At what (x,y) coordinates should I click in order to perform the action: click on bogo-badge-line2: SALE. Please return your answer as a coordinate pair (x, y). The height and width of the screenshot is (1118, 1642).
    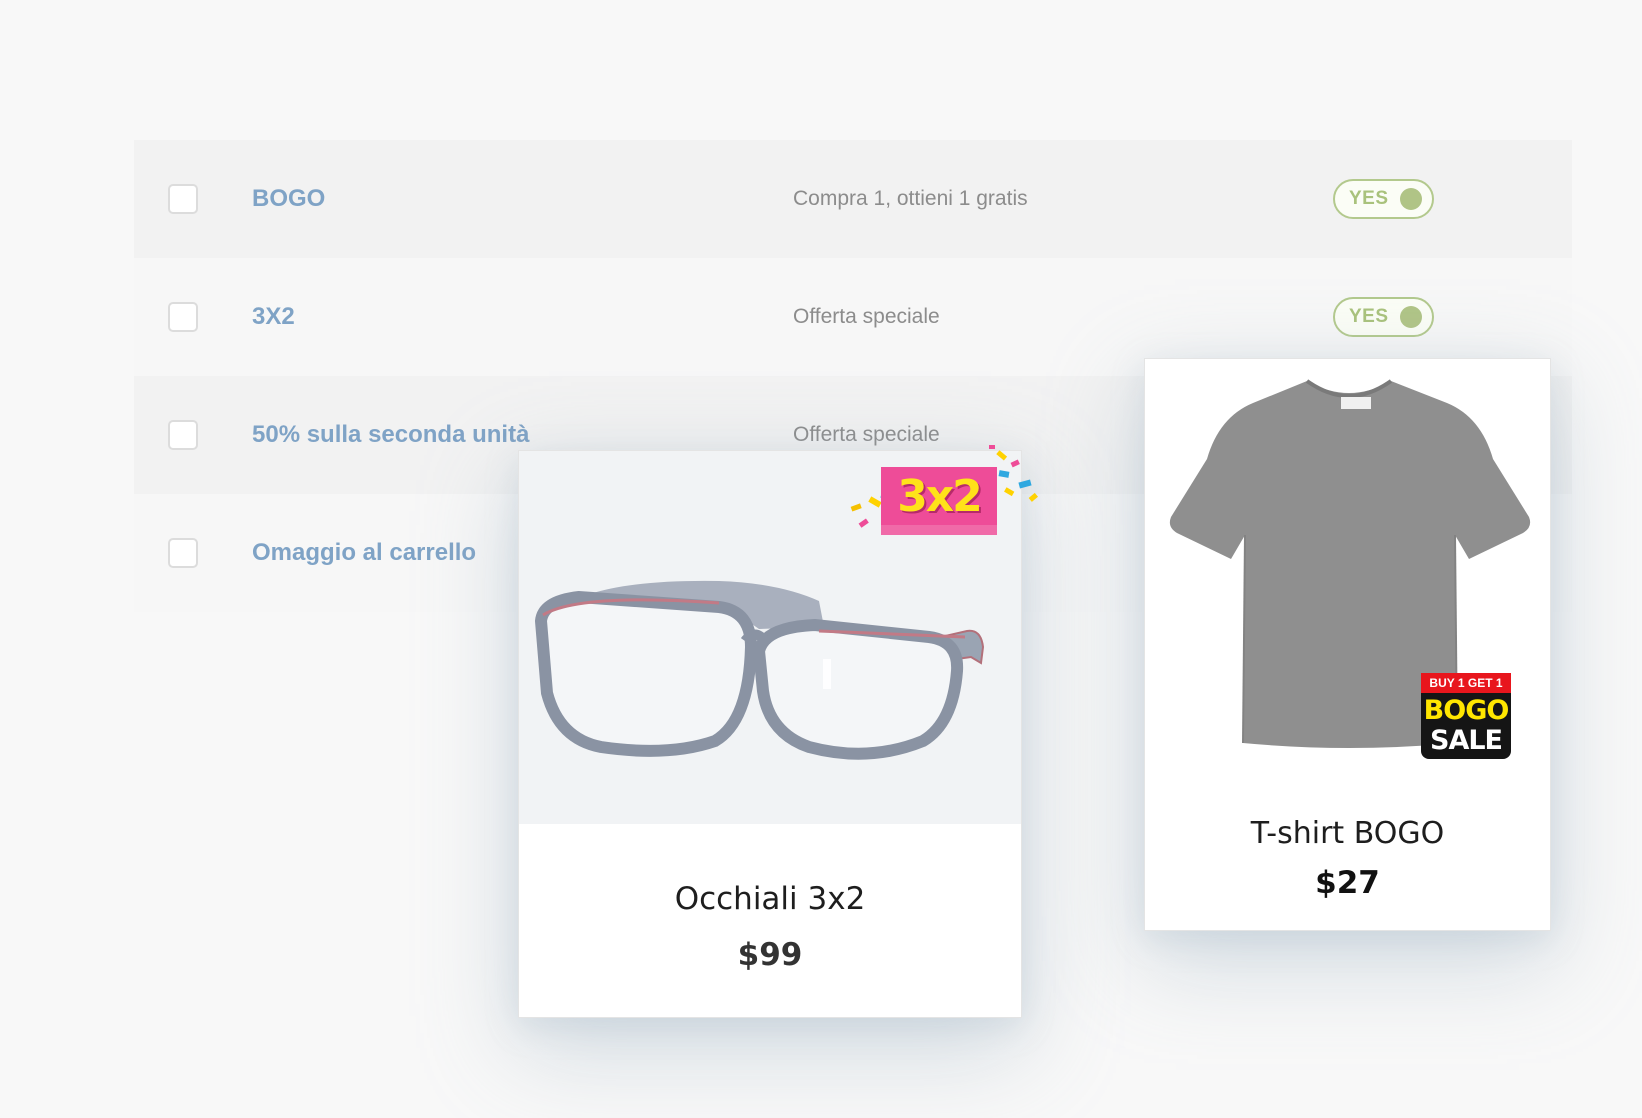
    Looking at the image, I should click on (1466, 740).